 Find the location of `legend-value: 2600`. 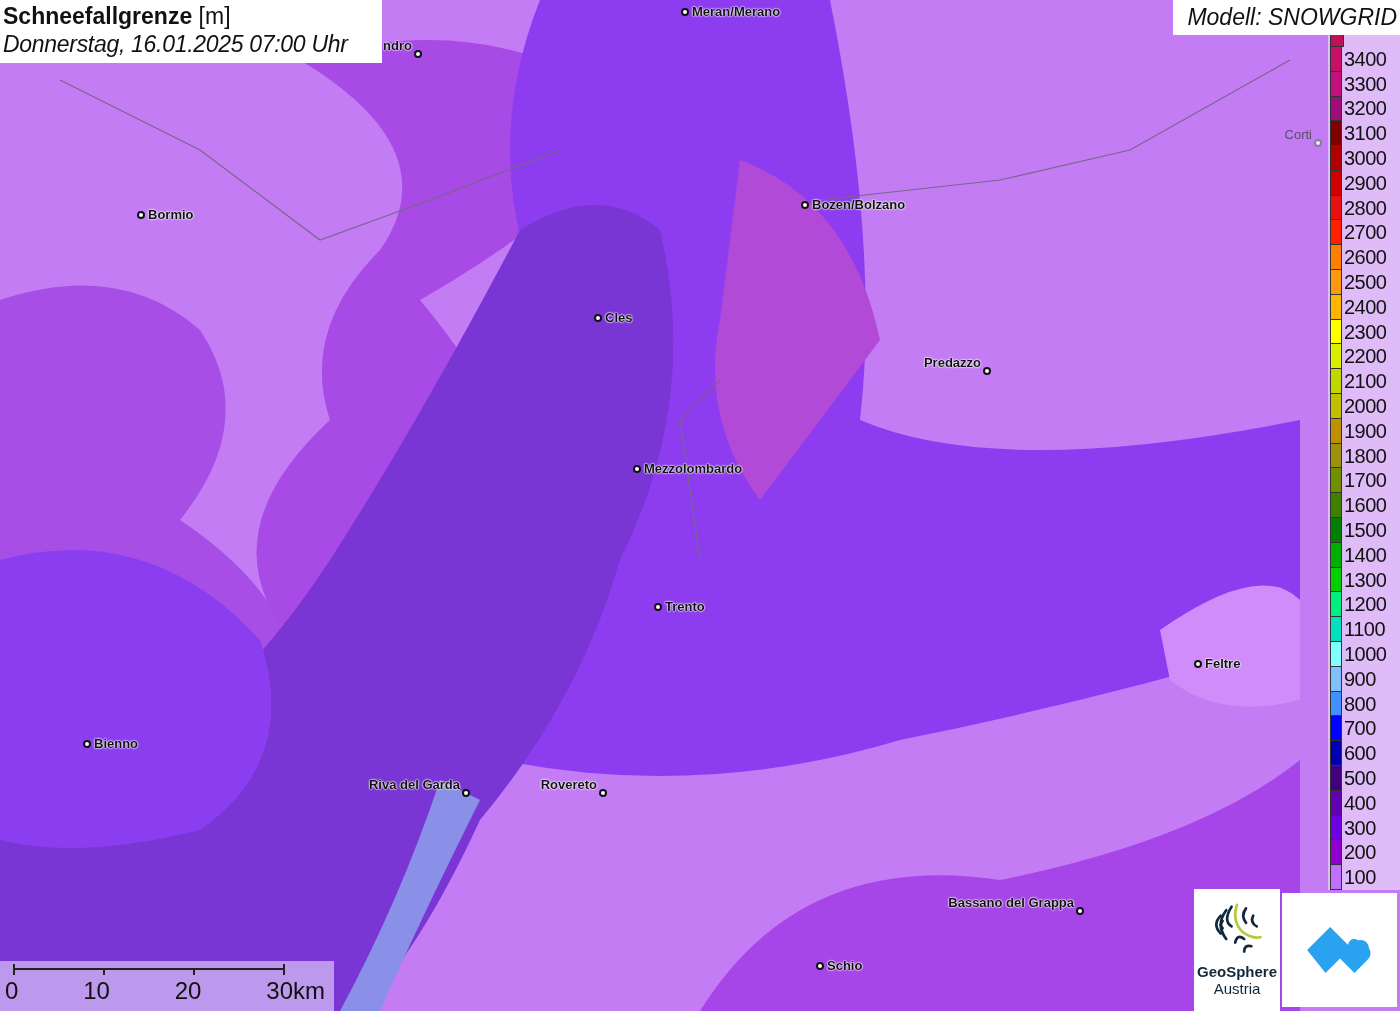

legend-value: 2600 is located at coordinates (1365, 258).